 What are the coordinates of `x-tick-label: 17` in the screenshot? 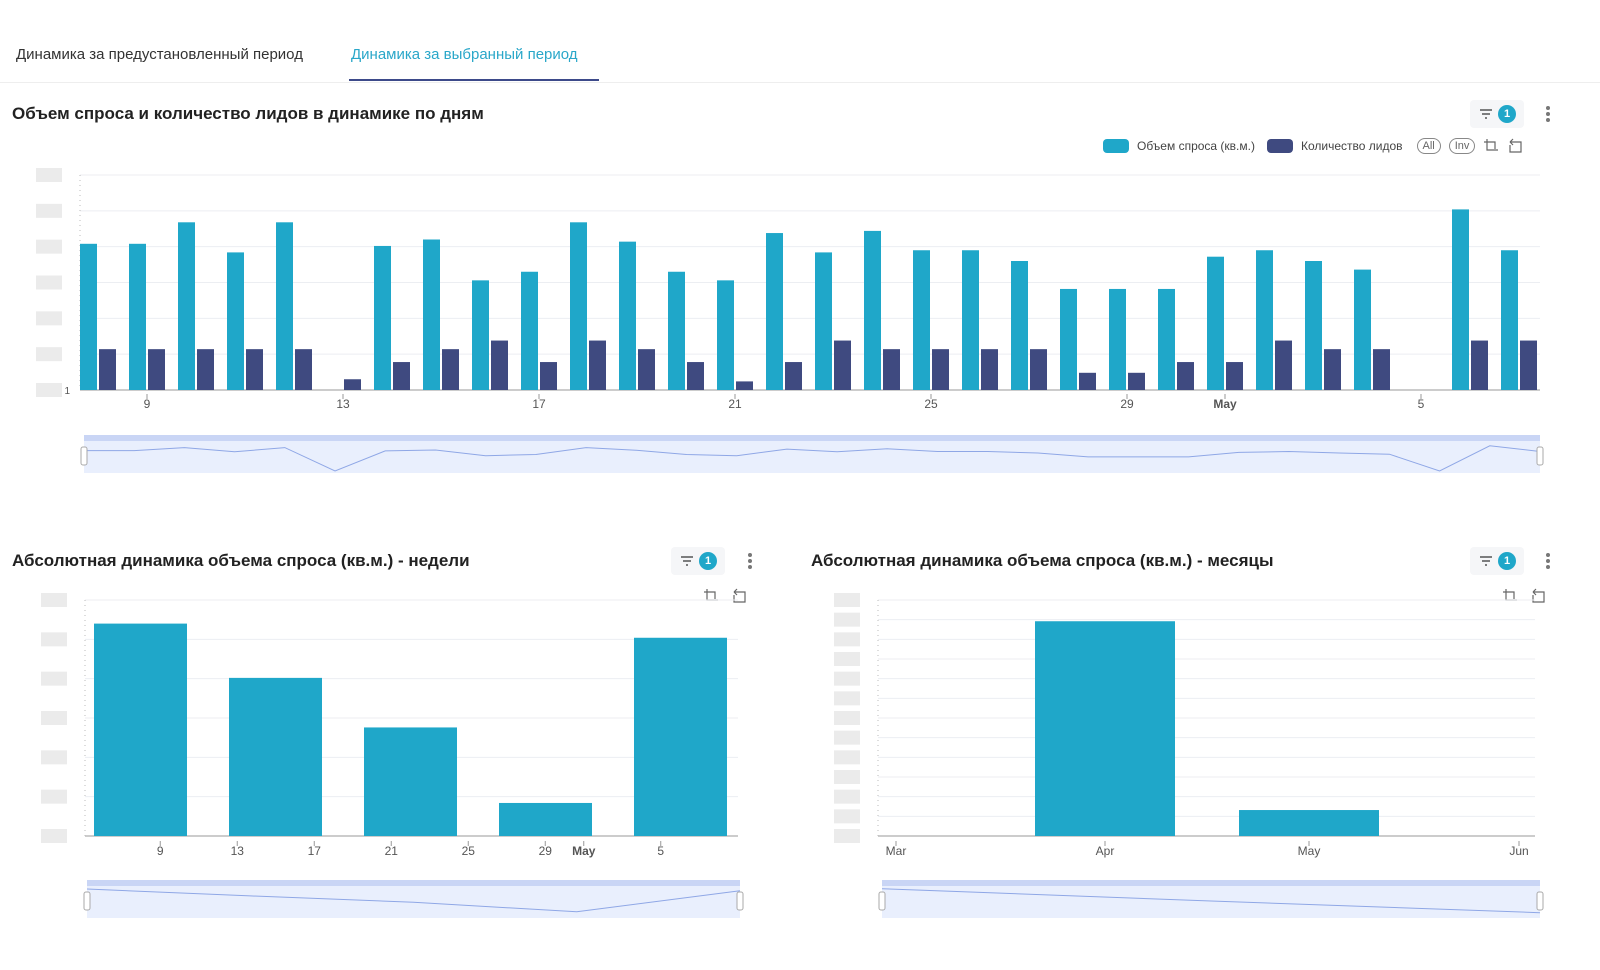 It's located at (539, 404).